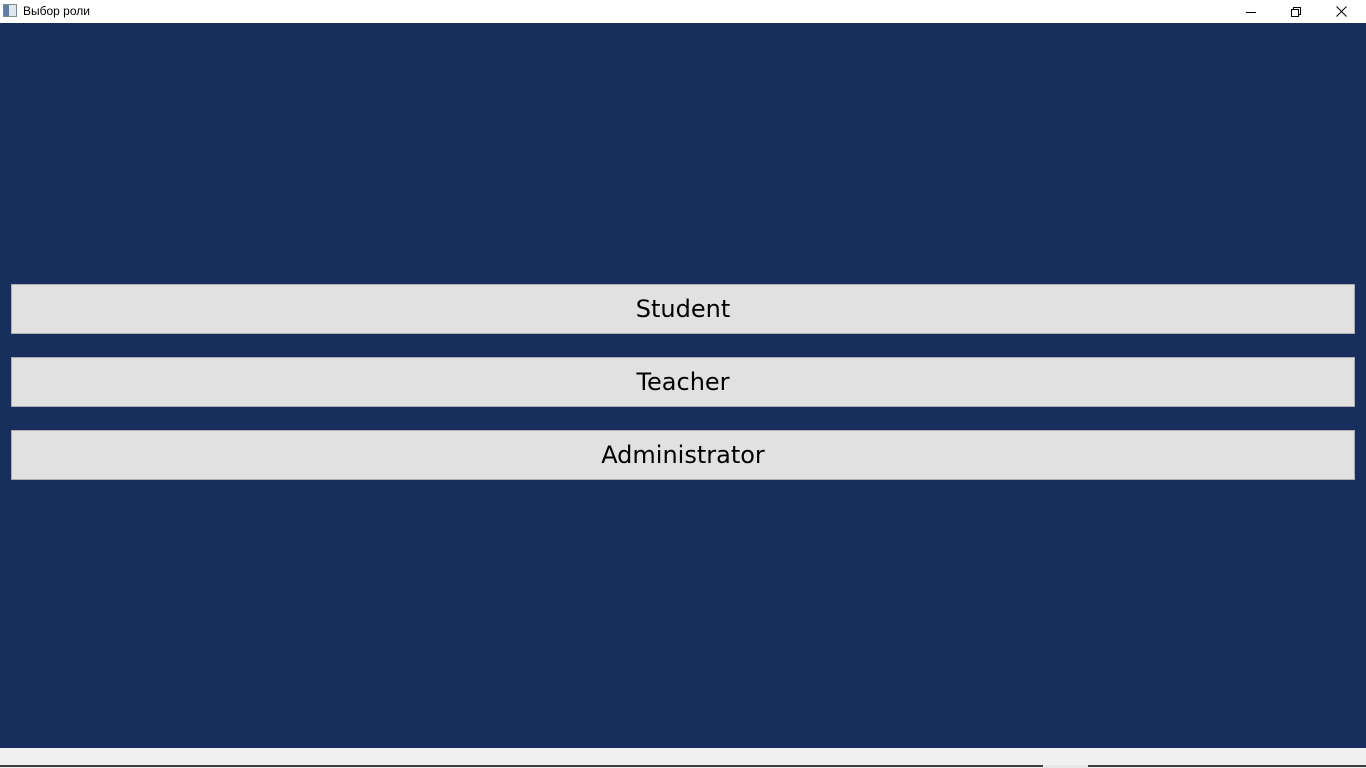  Describe the element at coordinates (683, 766) in the screenshot. I see `bottom-divider` at that location.